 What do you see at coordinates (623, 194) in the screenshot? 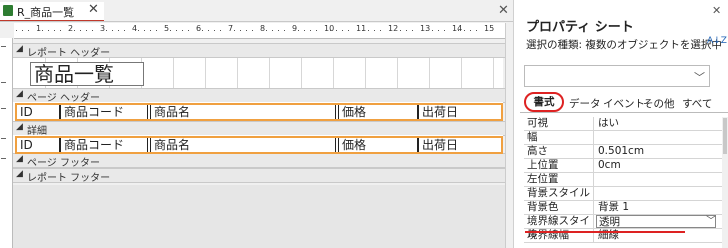
I see `property-row: 背景スタイル` at bounding box center [623, 194].